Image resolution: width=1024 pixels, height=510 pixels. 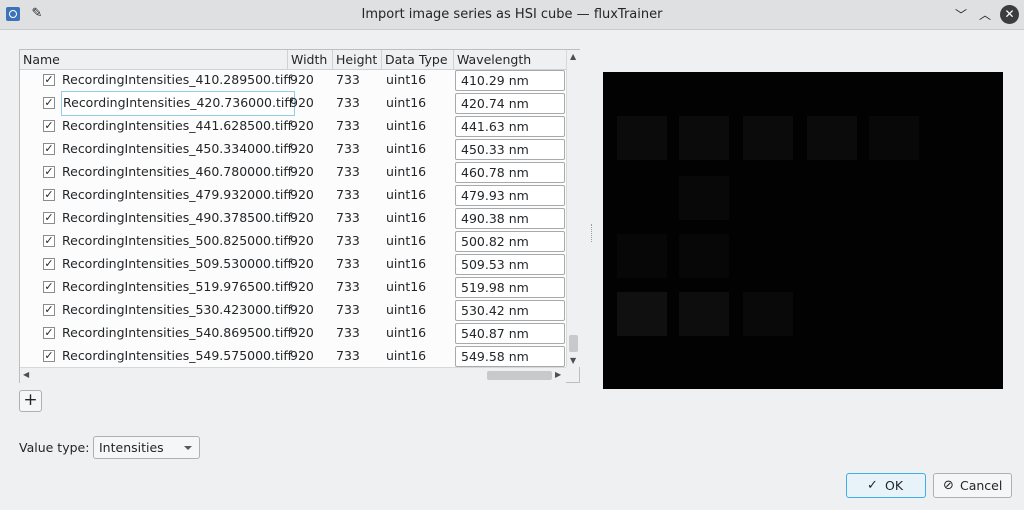 I want to click on file-name-cell: RecordingIntensities_460.780000.tiff, so click(x=177, y=172).